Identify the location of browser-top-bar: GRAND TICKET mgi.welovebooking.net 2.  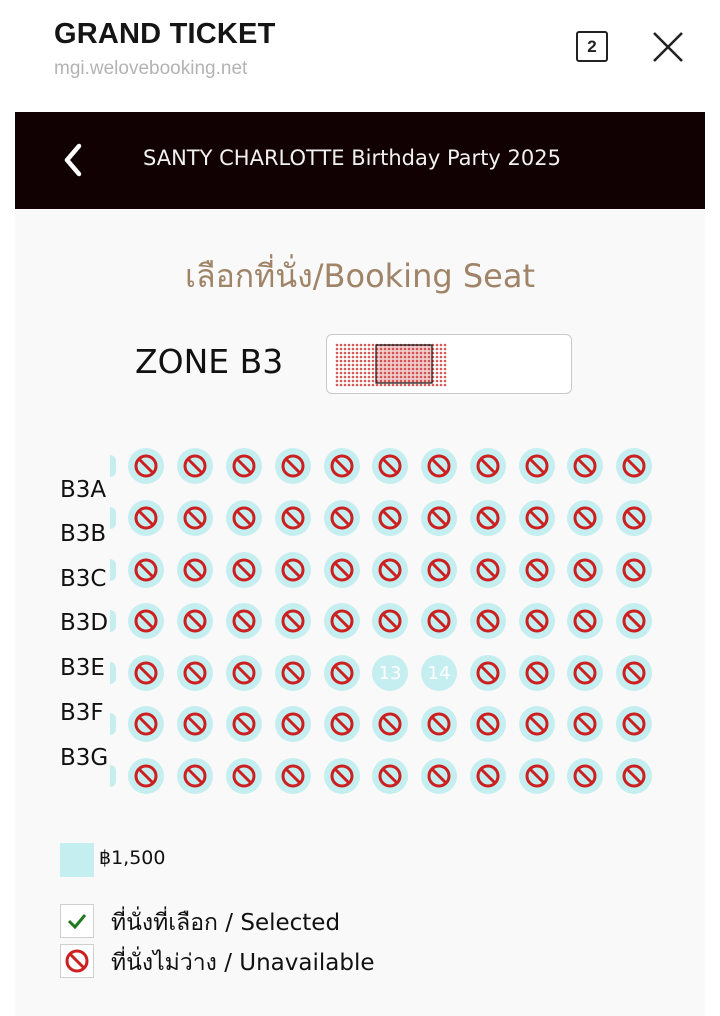
(360, 56).